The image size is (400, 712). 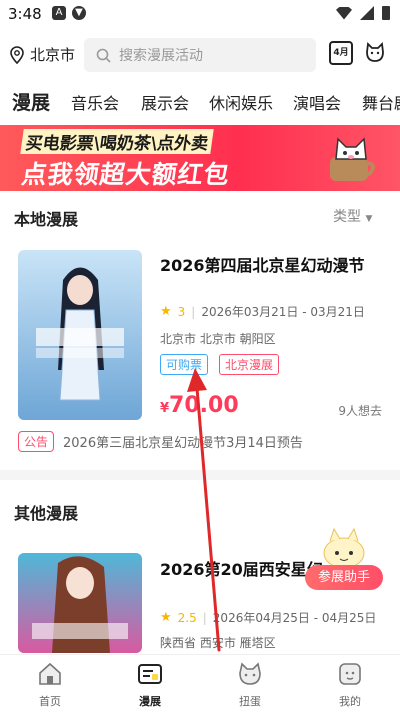 What do you see at coordinates (50, 673) in the screenshot?
I see `home-icon` at bounding box center [50, 673].